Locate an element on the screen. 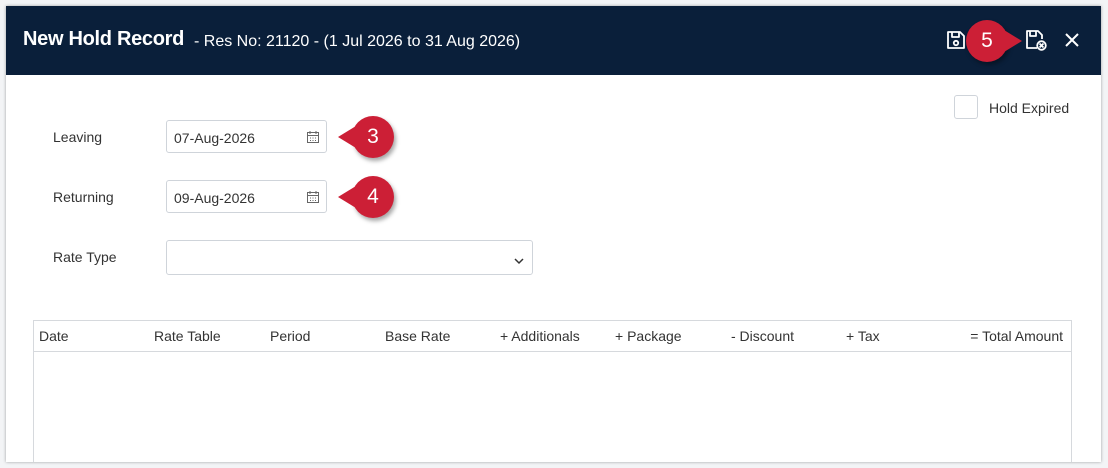 The image size is (1108, 468). callout-number: 4 is located at coordinates (373, 196).